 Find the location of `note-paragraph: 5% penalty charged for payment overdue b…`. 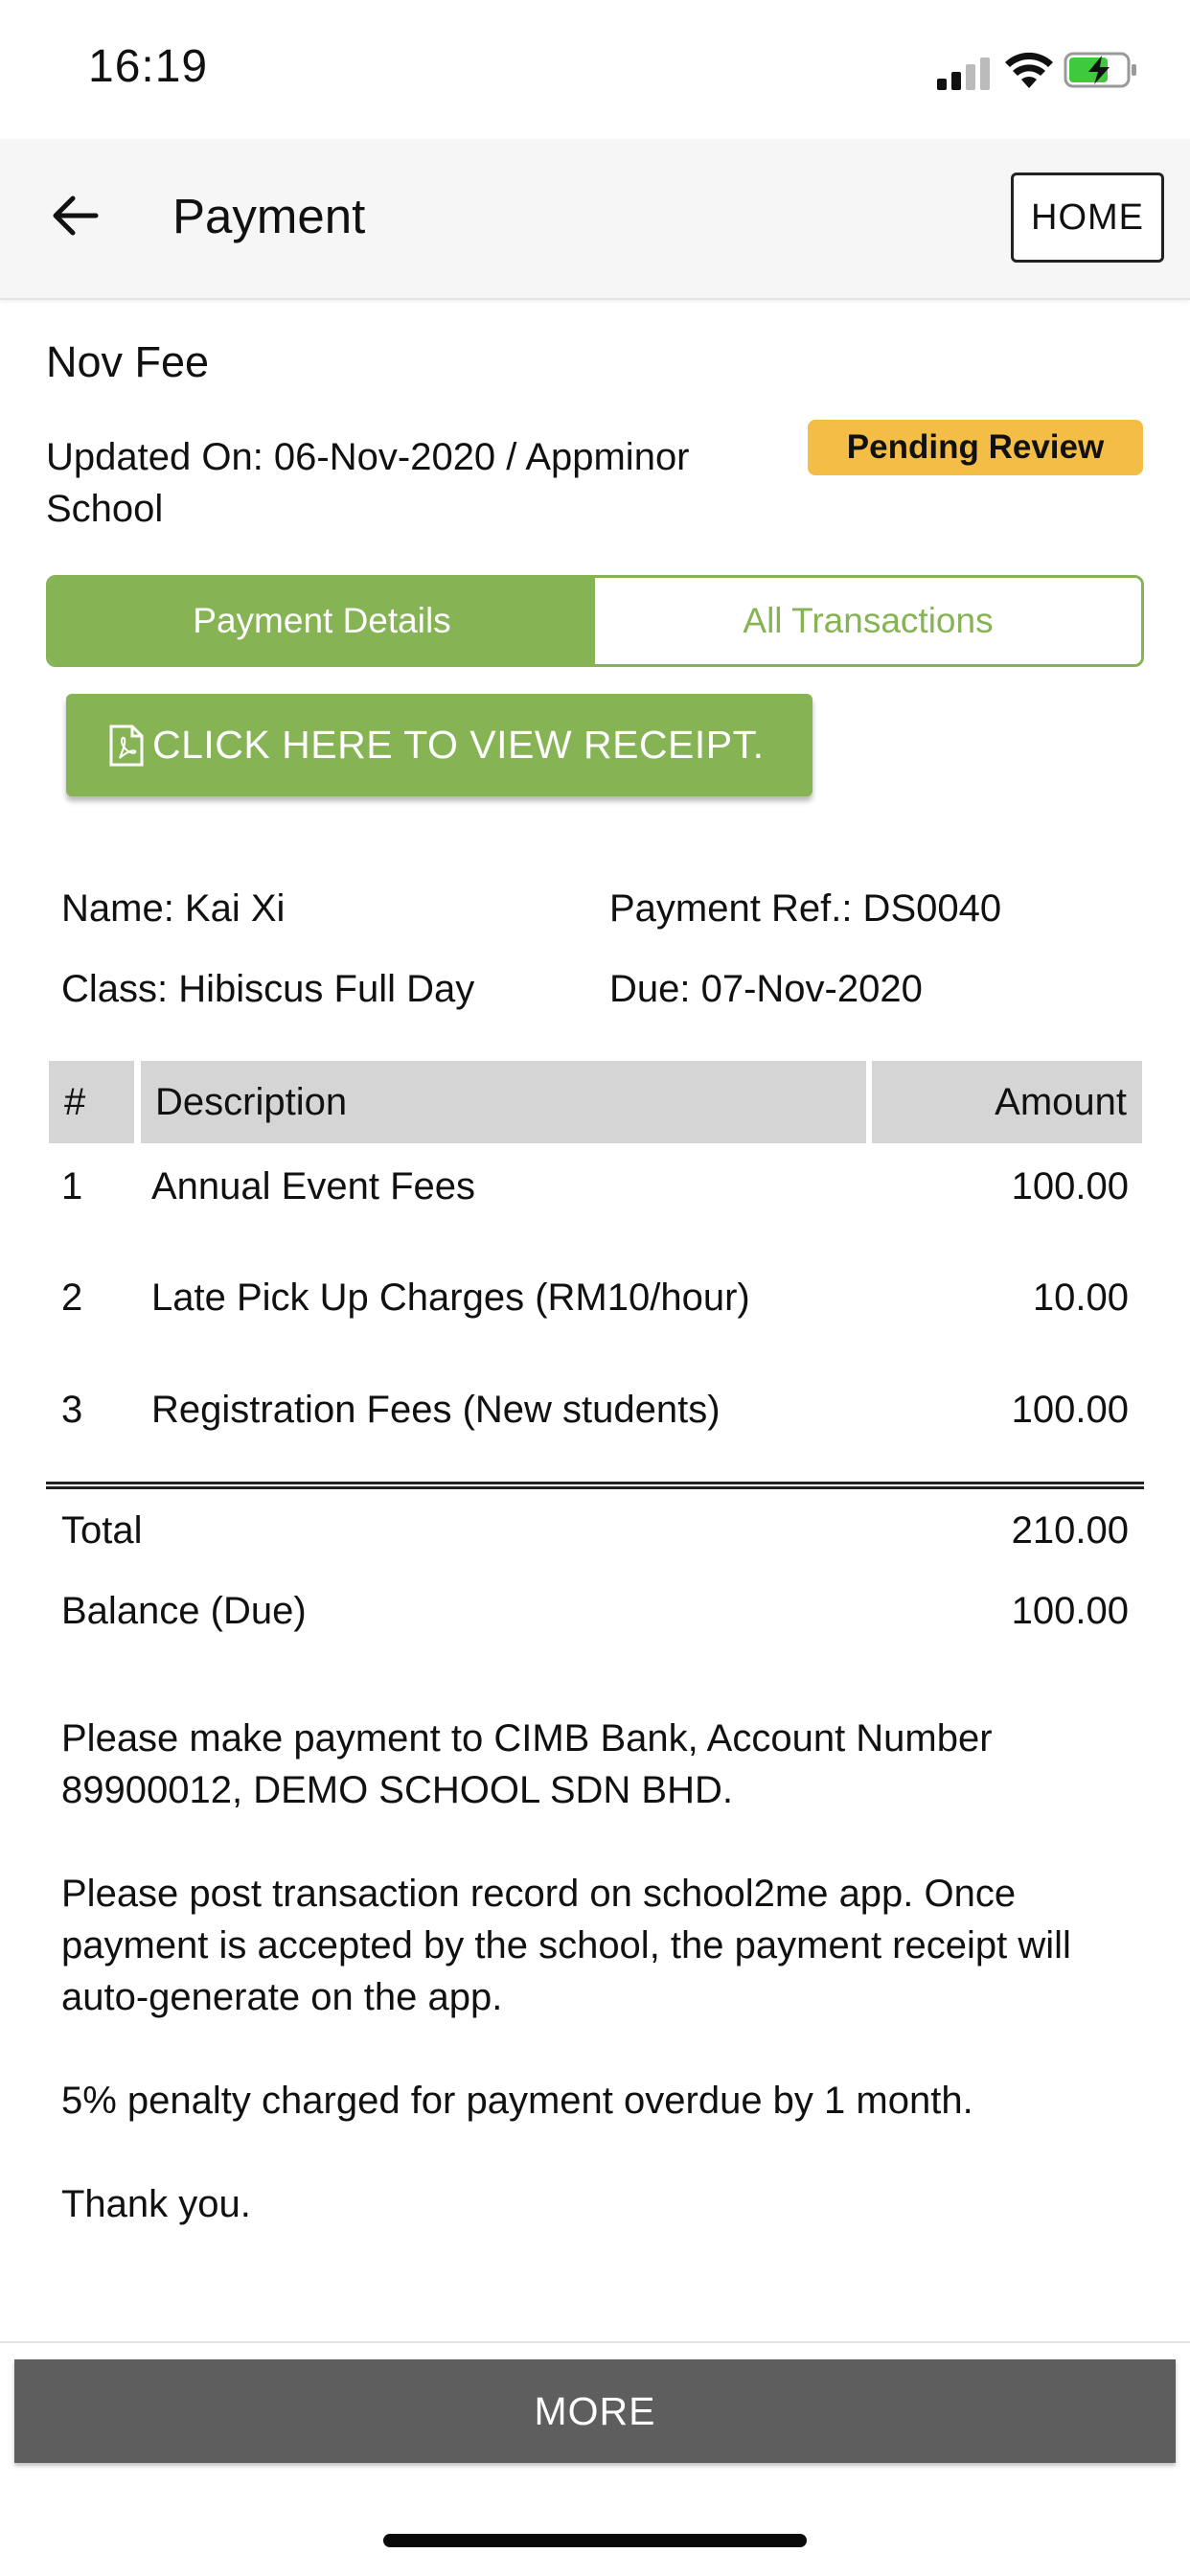

note-paragraph: 5% penalty charged for payment overdue b… is located at coordinates (517, 2101).